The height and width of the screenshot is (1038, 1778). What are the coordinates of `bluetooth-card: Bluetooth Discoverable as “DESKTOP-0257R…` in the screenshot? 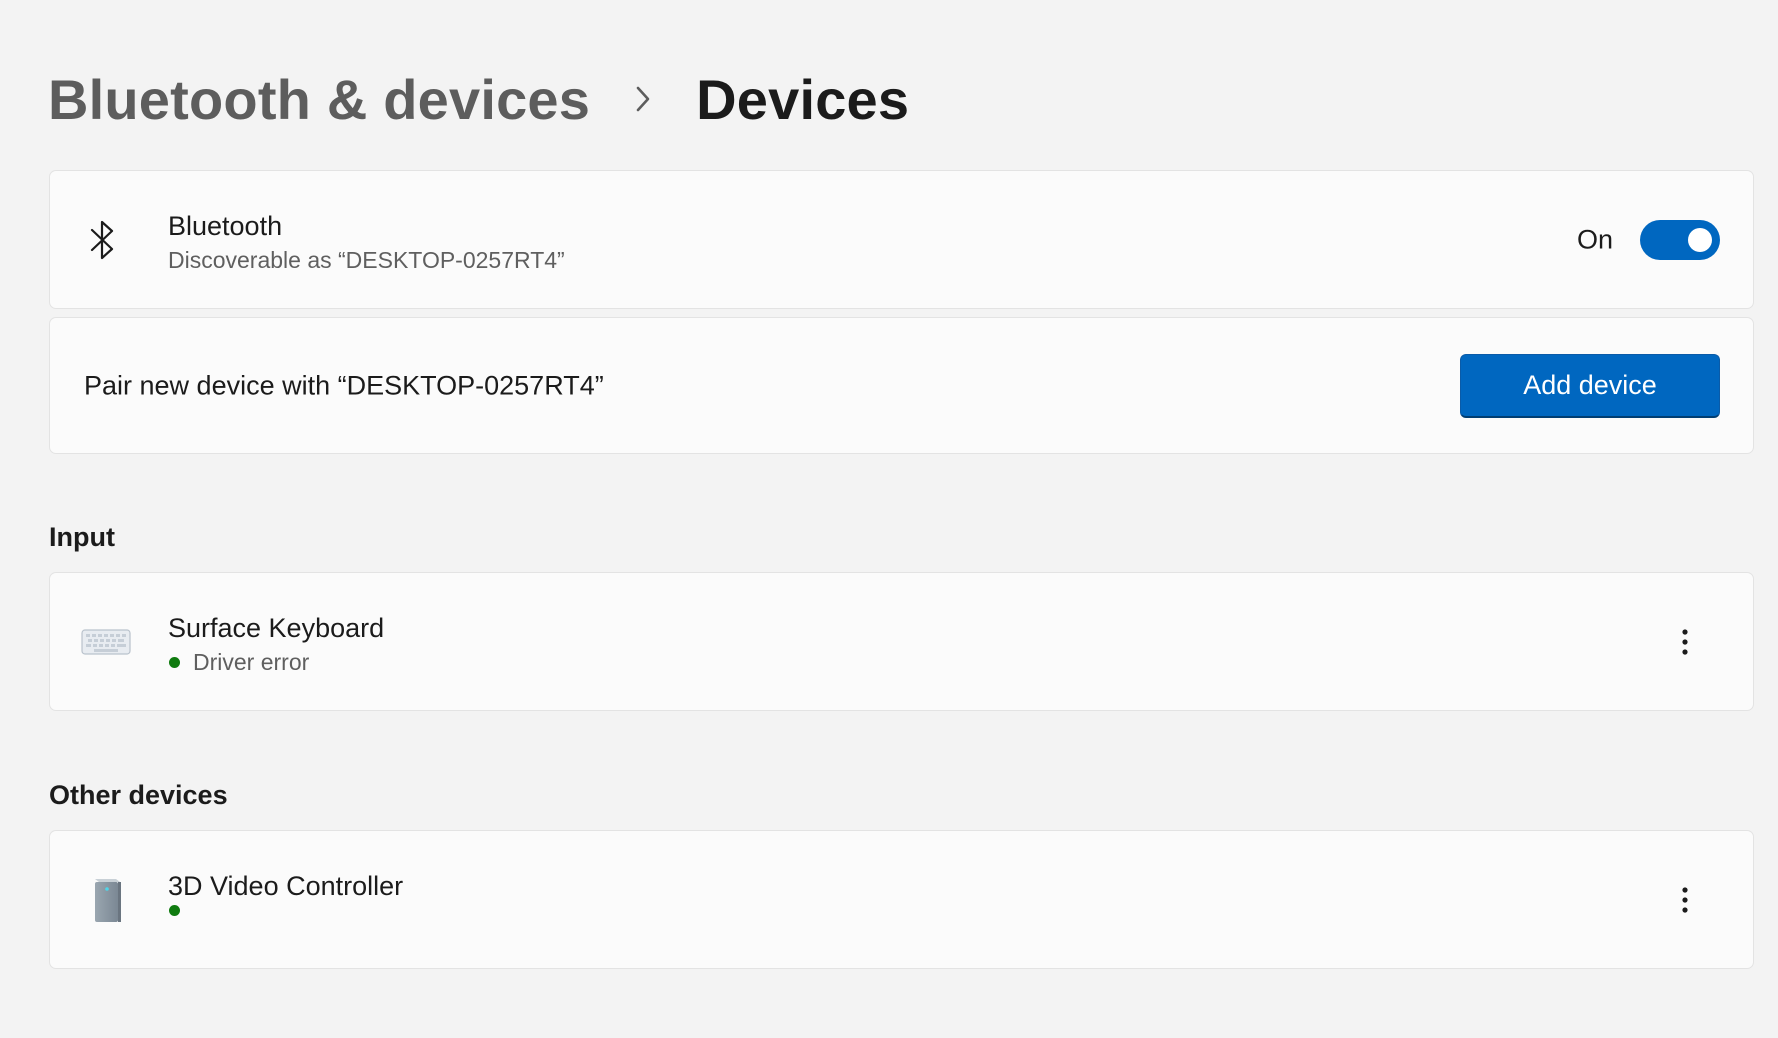 It's located at (901, 239).